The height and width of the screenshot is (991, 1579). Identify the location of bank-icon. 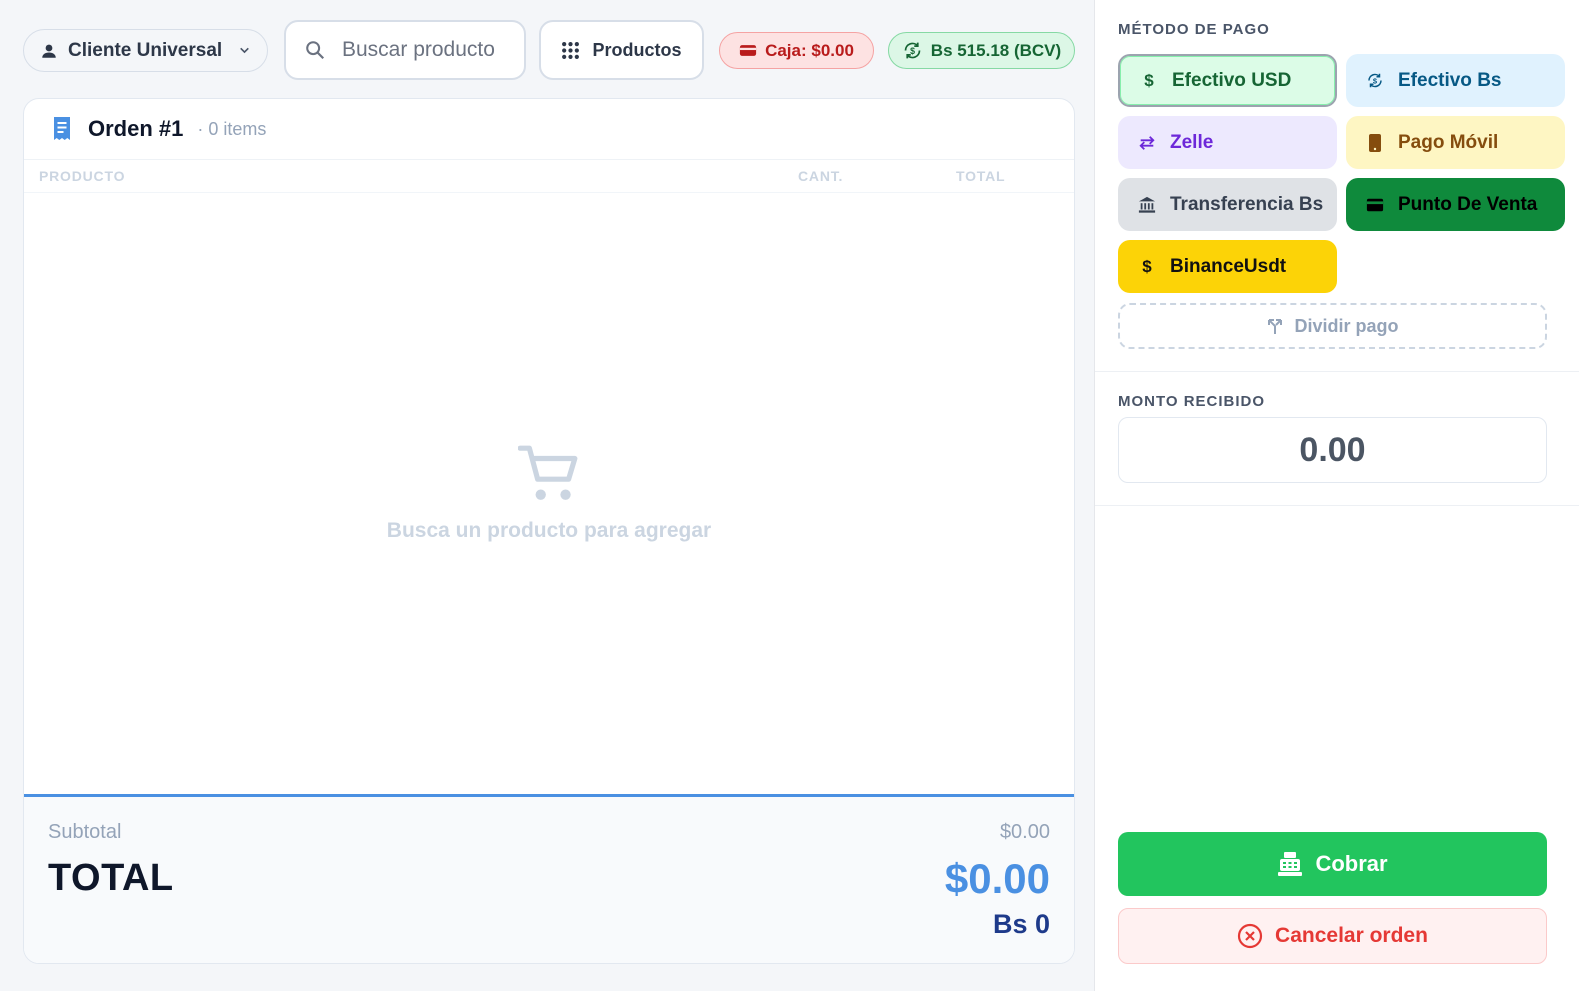
(1147, 204).